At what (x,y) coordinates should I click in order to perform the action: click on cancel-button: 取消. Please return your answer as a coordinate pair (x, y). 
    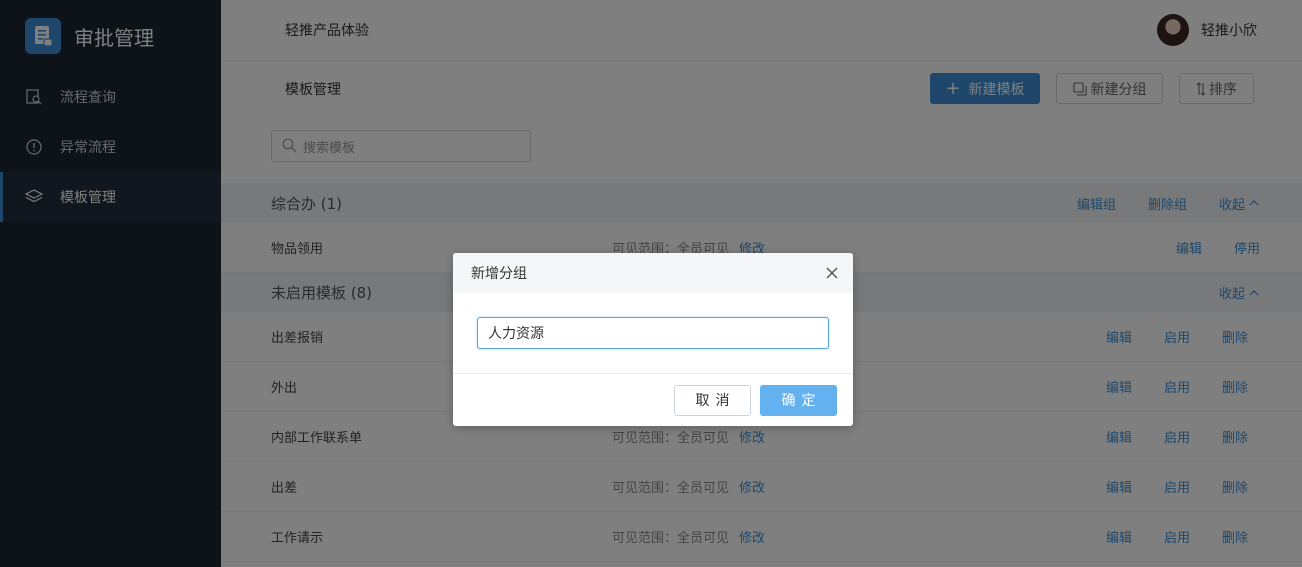
    Looking at the image, I should click on (712, 400).